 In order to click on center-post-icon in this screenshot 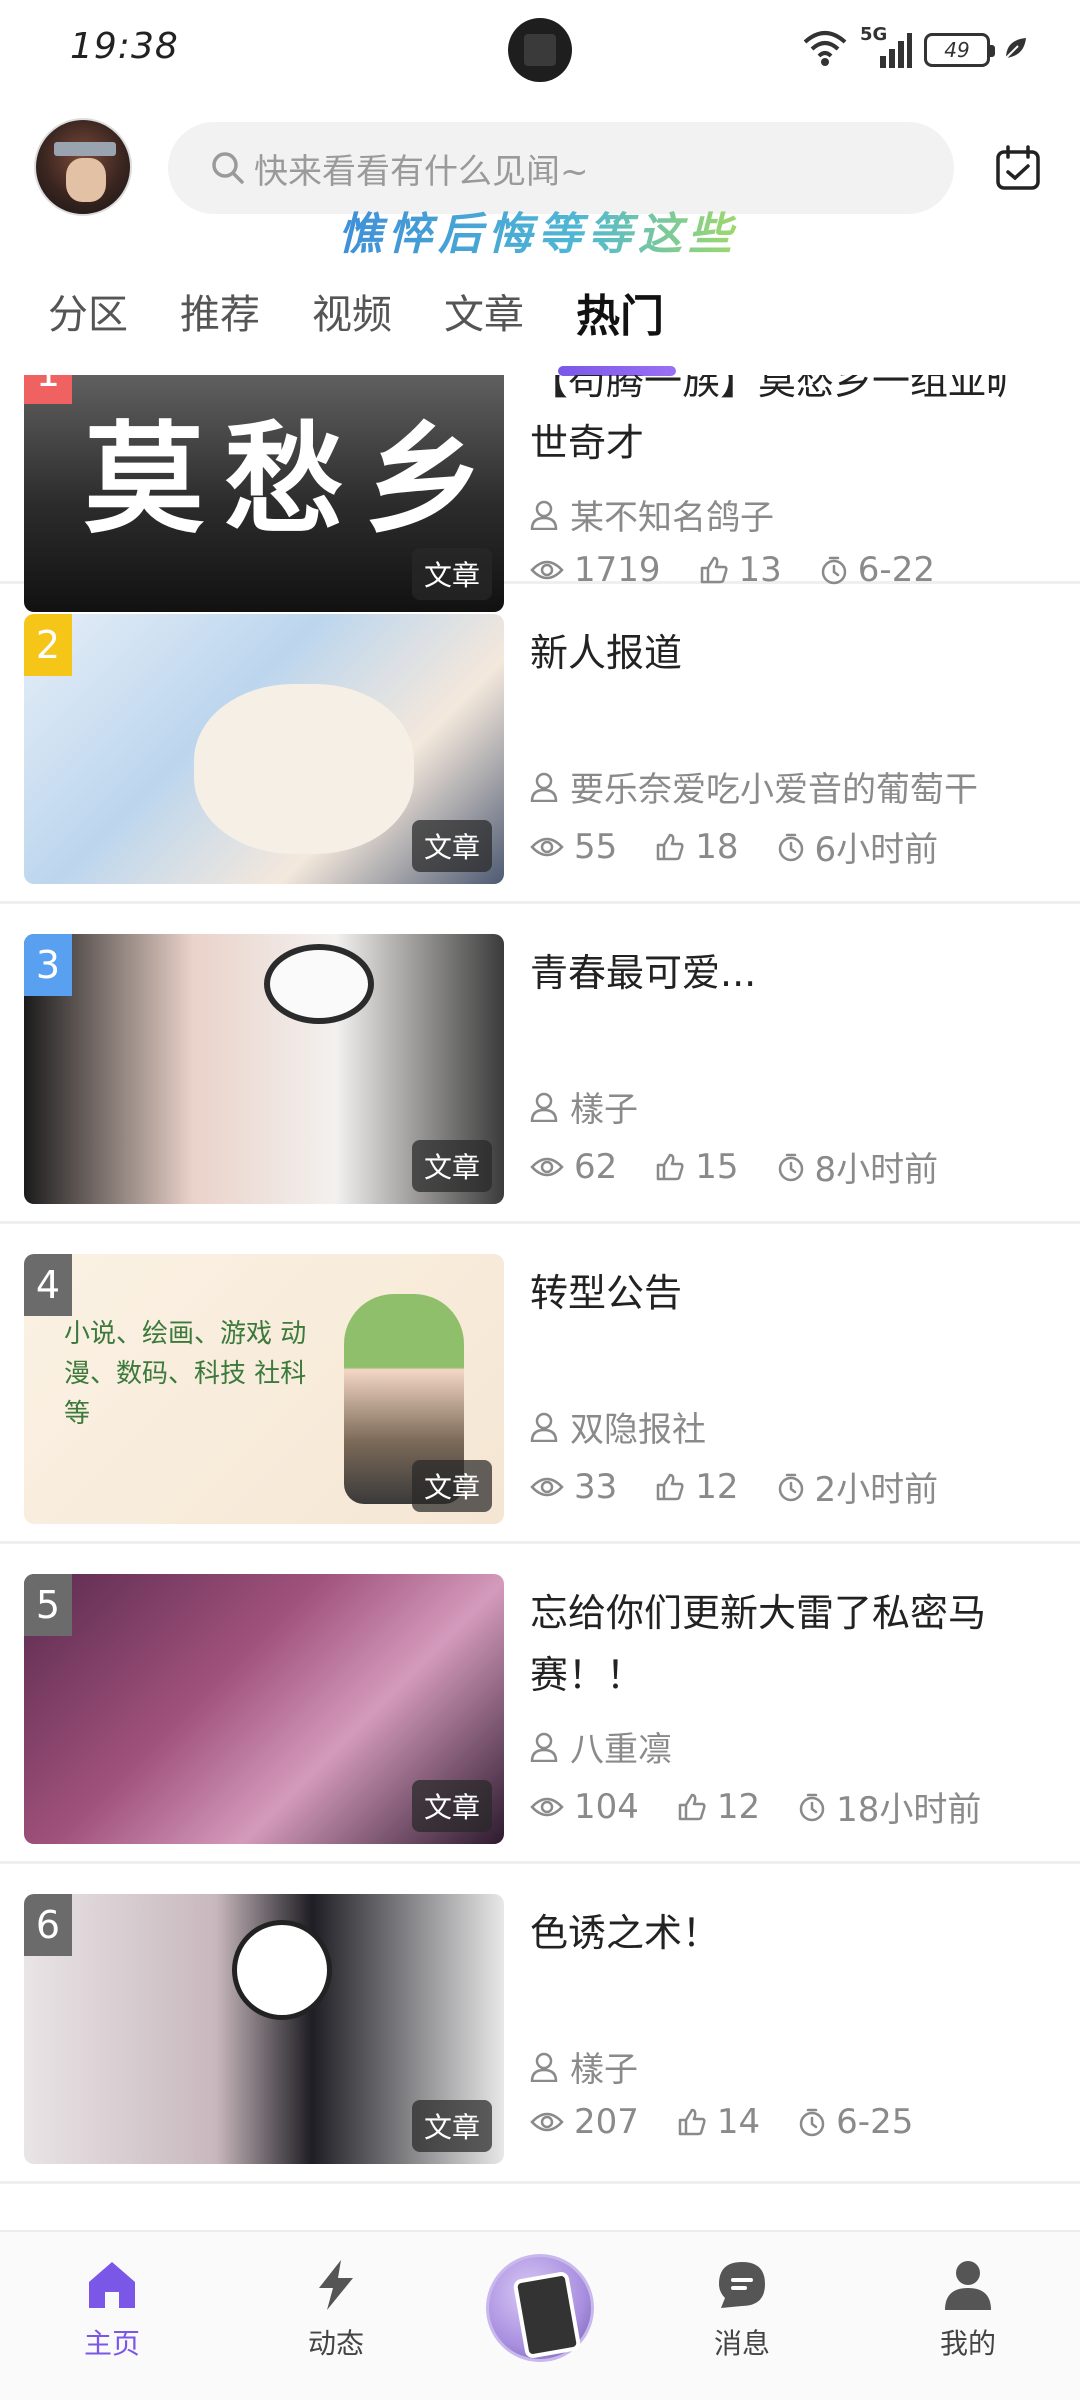, I will do `click(540, 2308)`.